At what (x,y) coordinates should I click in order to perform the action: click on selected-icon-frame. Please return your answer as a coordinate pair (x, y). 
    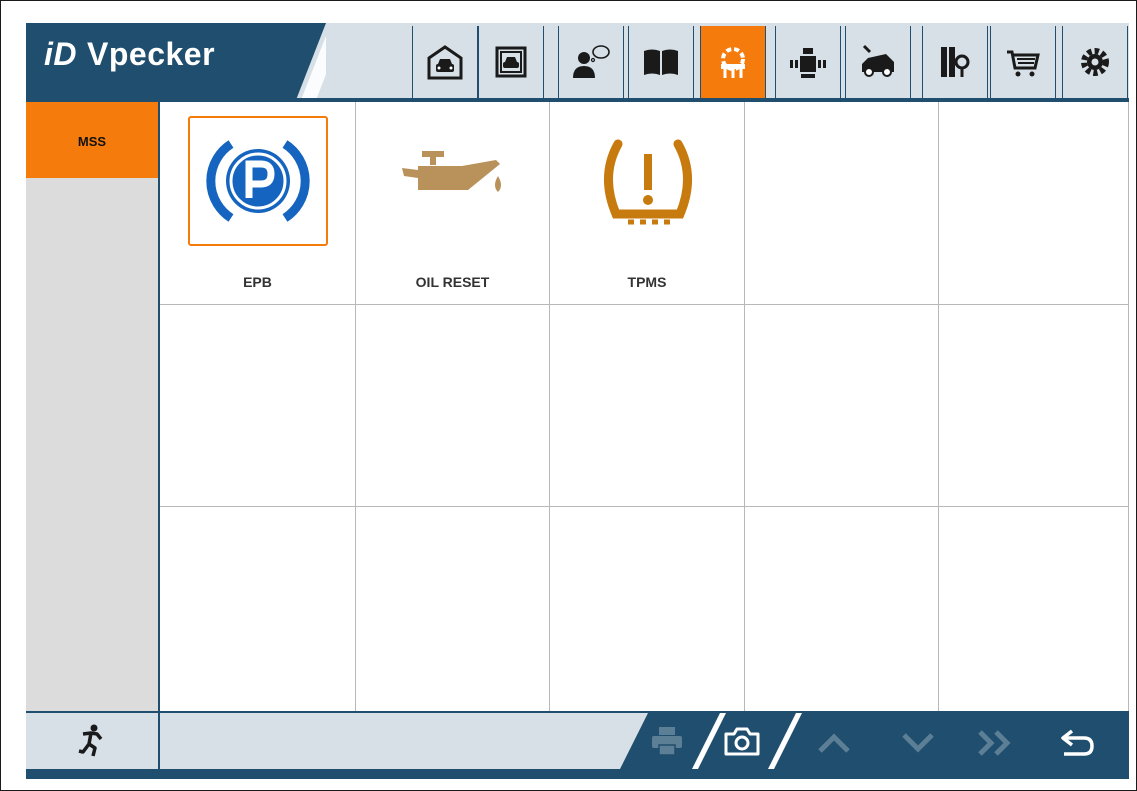
    Looking at the image, I should click on (258, 181).